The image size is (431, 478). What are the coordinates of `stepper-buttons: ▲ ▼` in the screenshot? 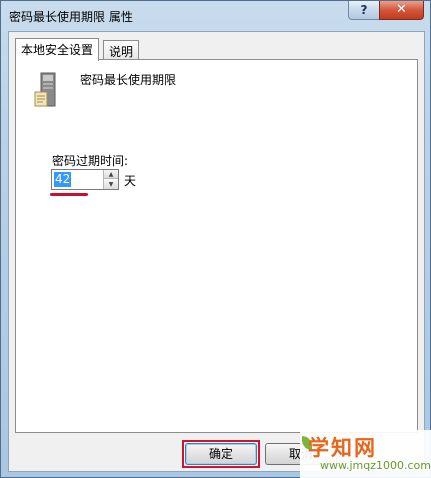 It's located at (110, 179).